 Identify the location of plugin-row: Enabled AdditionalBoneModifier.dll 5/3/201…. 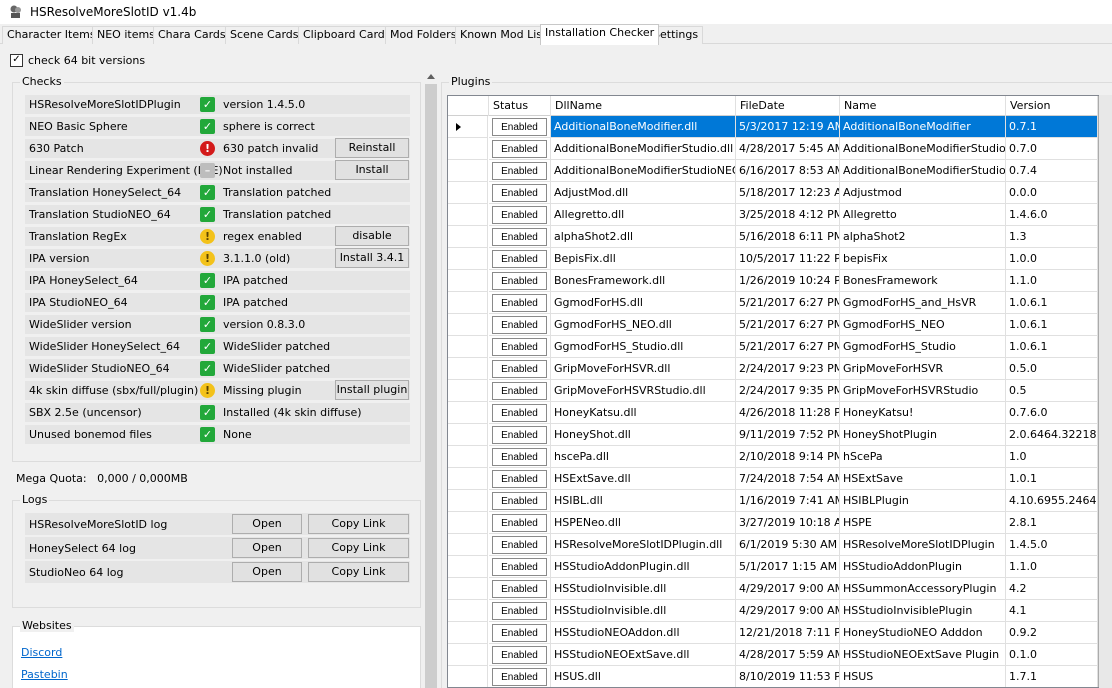
(773, 127).